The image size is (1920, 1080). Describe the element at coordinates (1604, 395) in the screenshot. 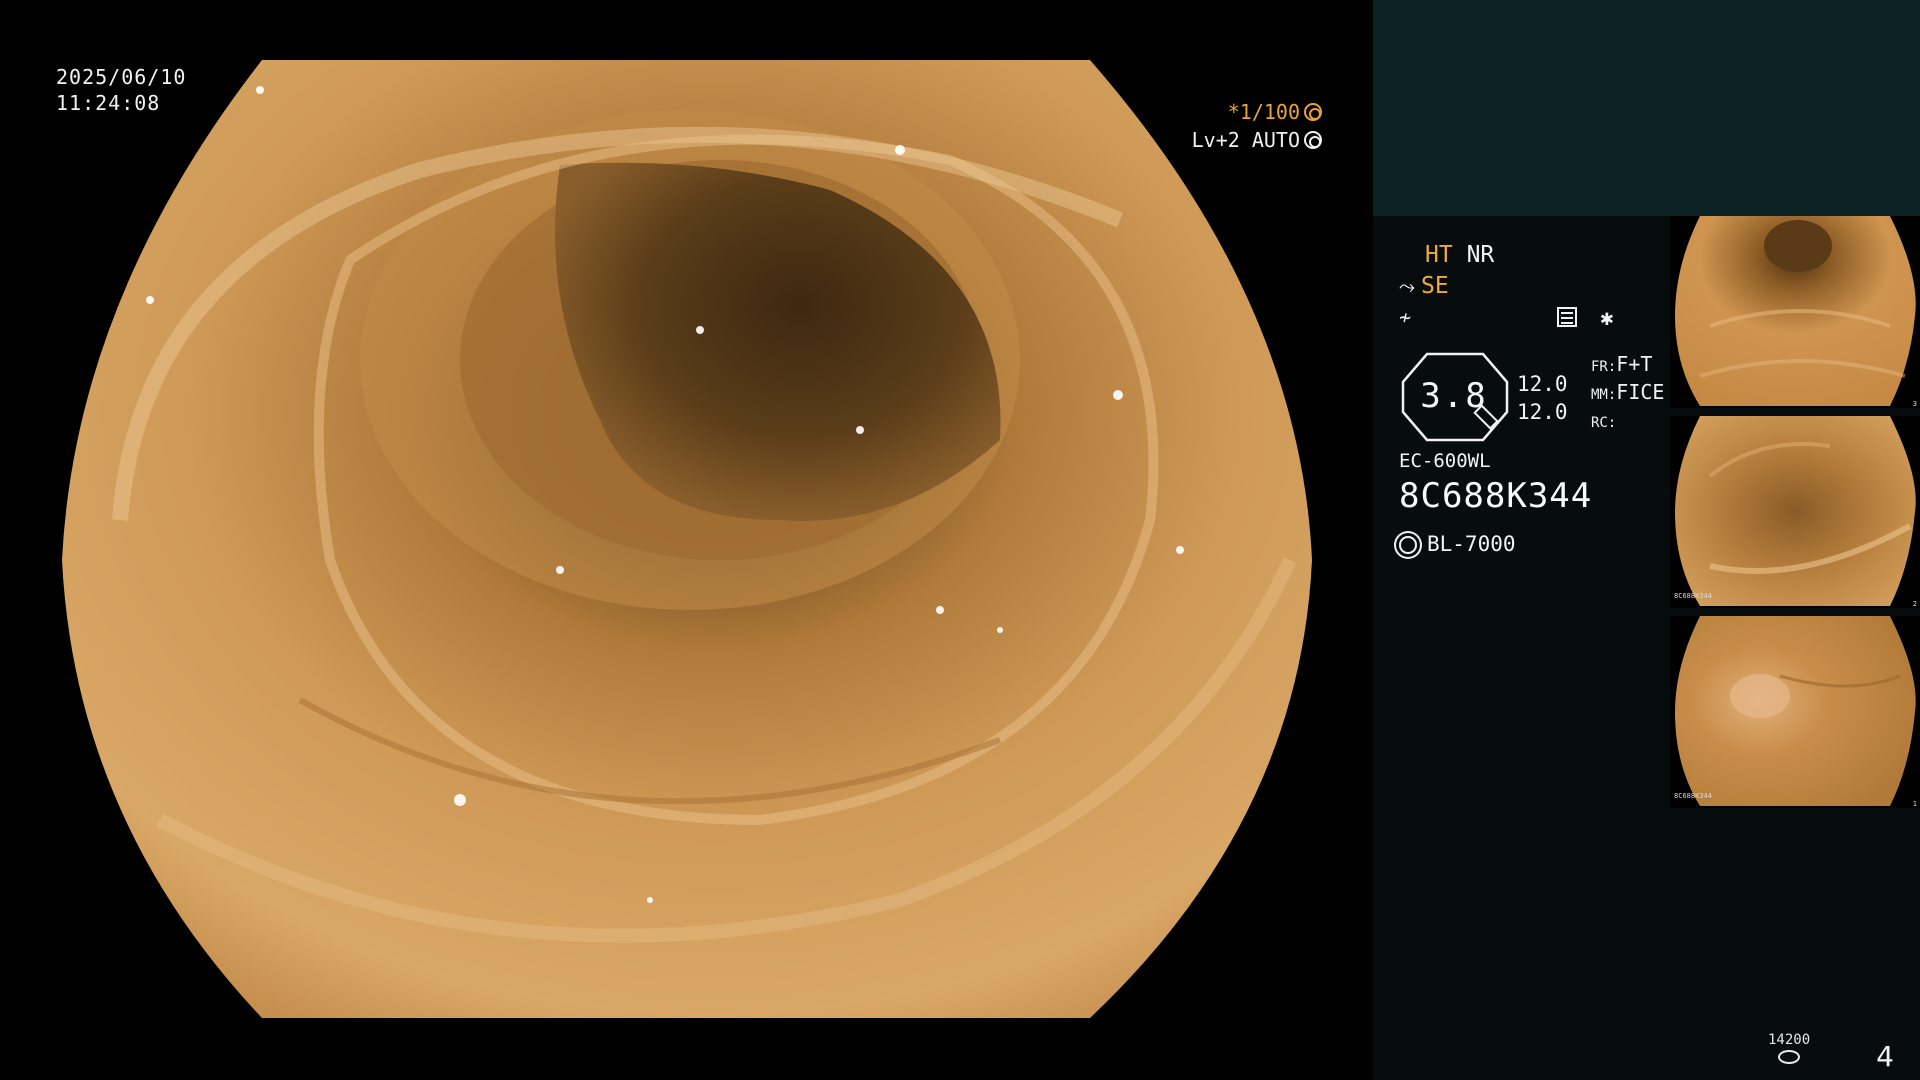

I see `mm-key: MM:` at that location.